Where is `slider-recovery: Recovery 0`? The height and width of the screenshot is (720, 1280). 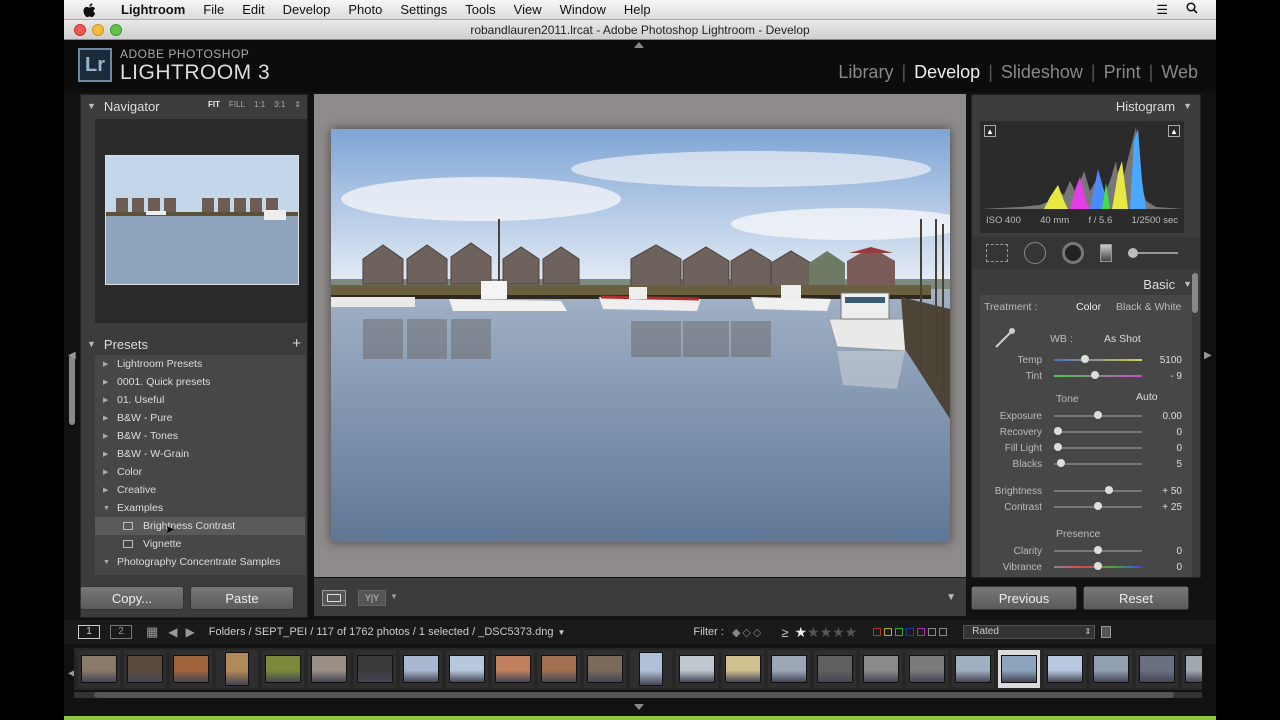
slider-recovery: Recovery 0 is located at coordinates (1086, 432).